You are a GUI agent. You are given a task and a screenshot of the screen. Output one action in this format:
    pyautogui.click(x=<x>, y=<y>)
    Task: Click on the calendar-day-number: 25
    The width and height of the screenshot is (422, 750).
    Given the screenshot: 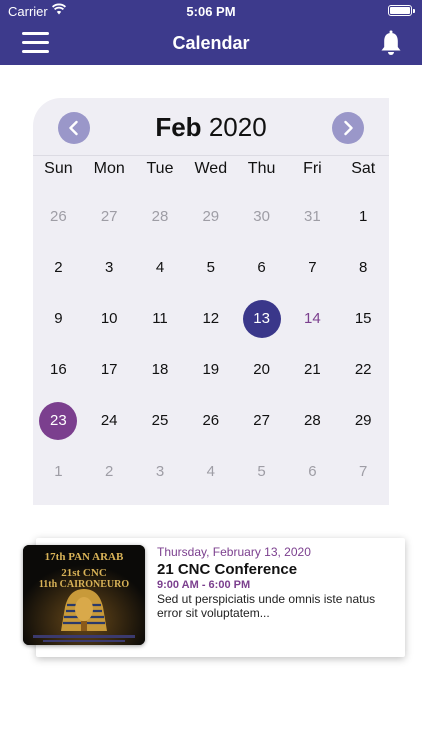 What is the action you would take?
    pyautogui.click(x=160, y=420)
    